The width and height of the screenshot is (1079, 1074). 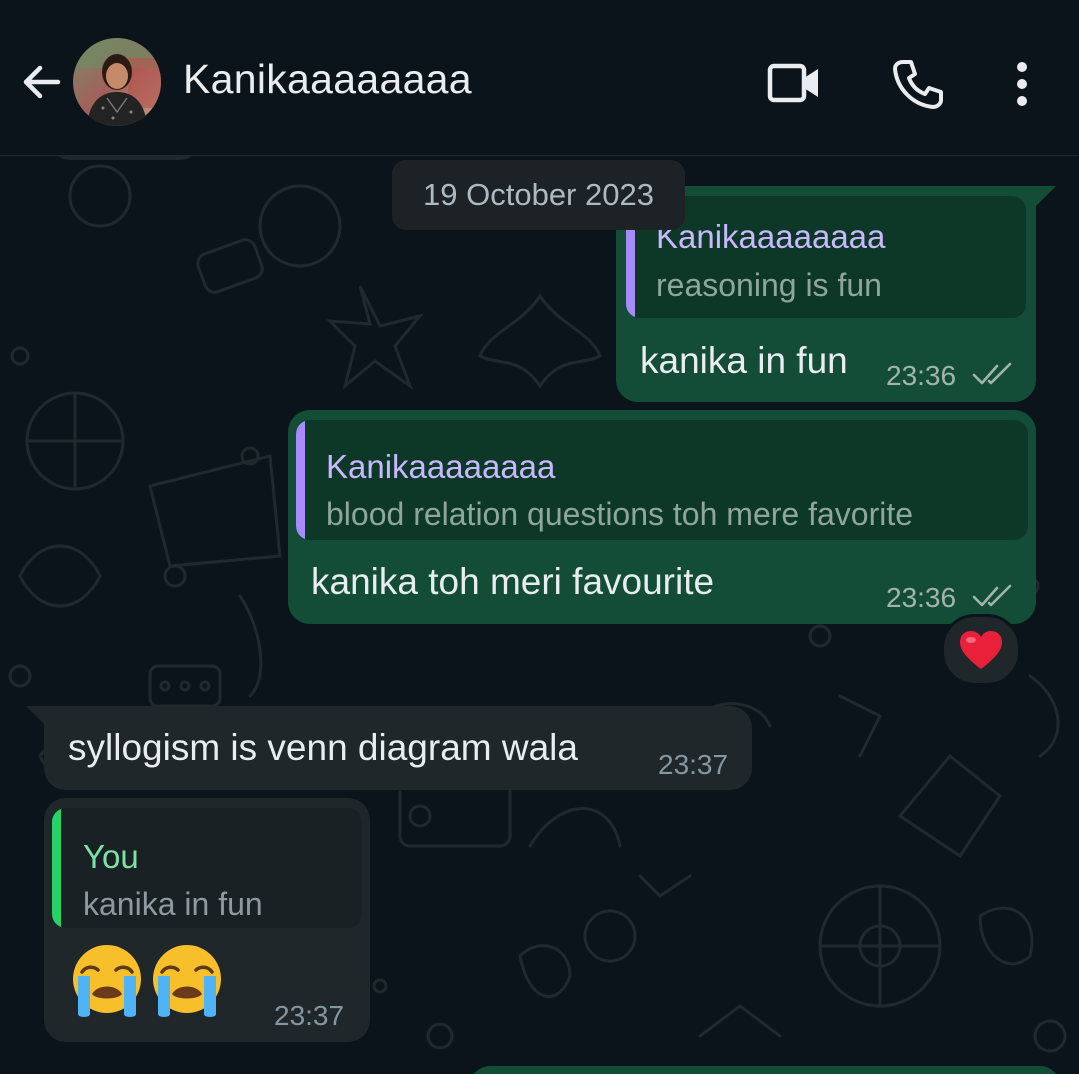 I want to click on contact-name: Kanikaaaaaaaa, so click(x=327, y=79).